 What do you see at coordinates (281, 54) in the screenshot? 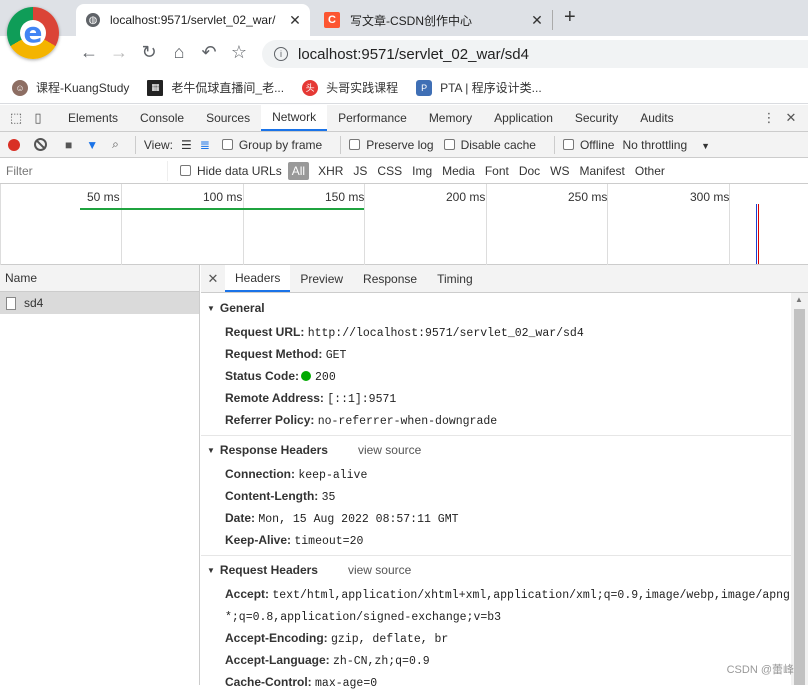
I see `info-icon: i` at bounding box center [281, 54].